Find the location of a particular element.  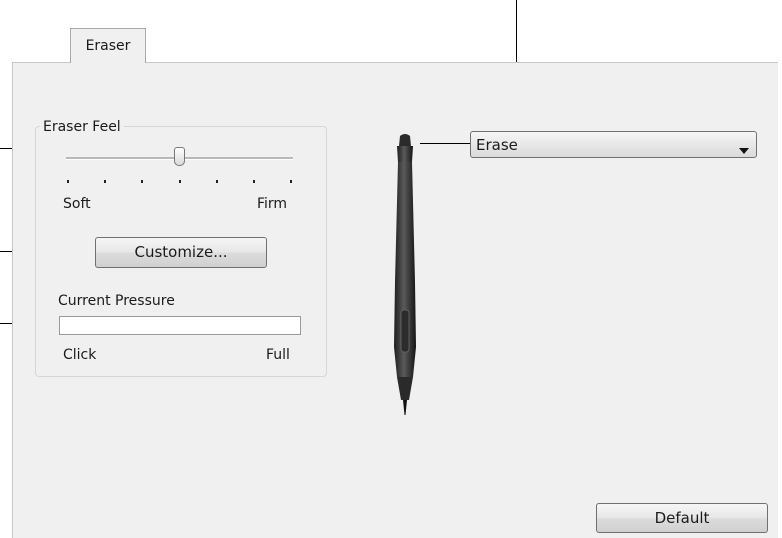

tab-eraser: Eraser is located at coordinates (108, 45).